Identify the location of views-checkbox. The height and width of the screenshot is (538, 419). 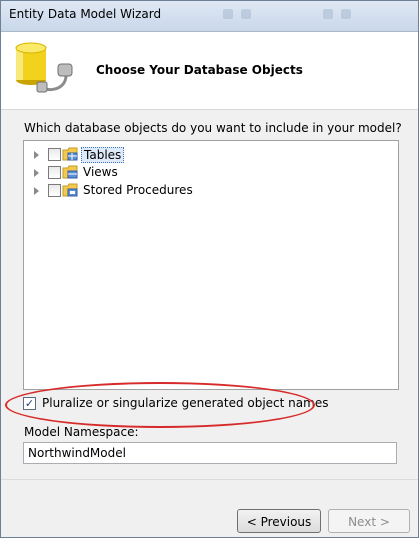
(54, 172).